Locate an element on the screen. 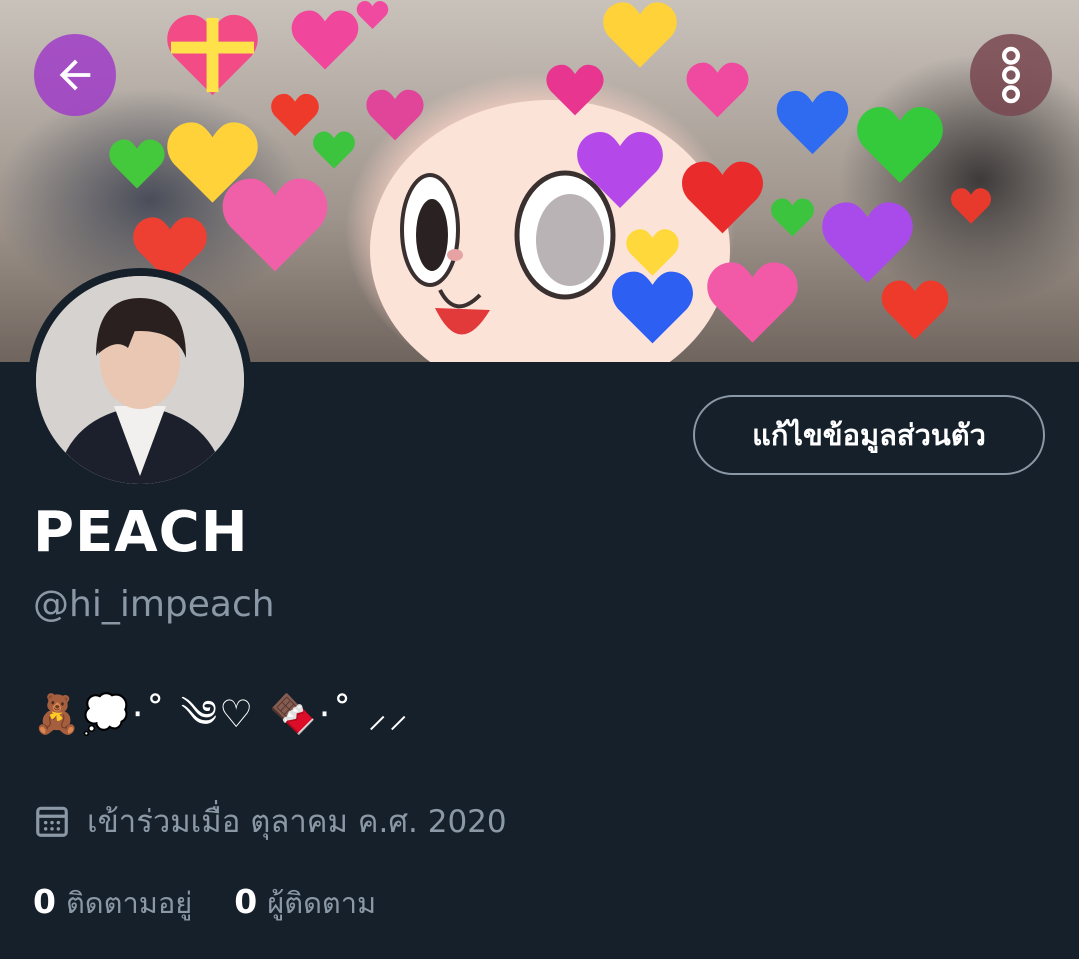 The image size is (1079, 959). following-link: 0 ติดตามอยู่ is located at coordinates (112, 903).